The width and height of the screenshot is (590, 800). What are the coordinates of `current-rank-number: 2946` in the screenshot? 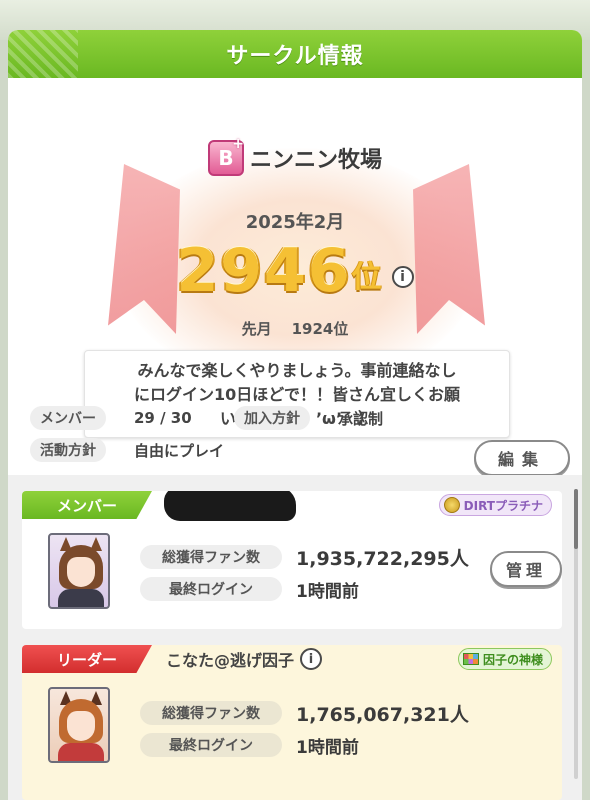 It's located at (264, 271).